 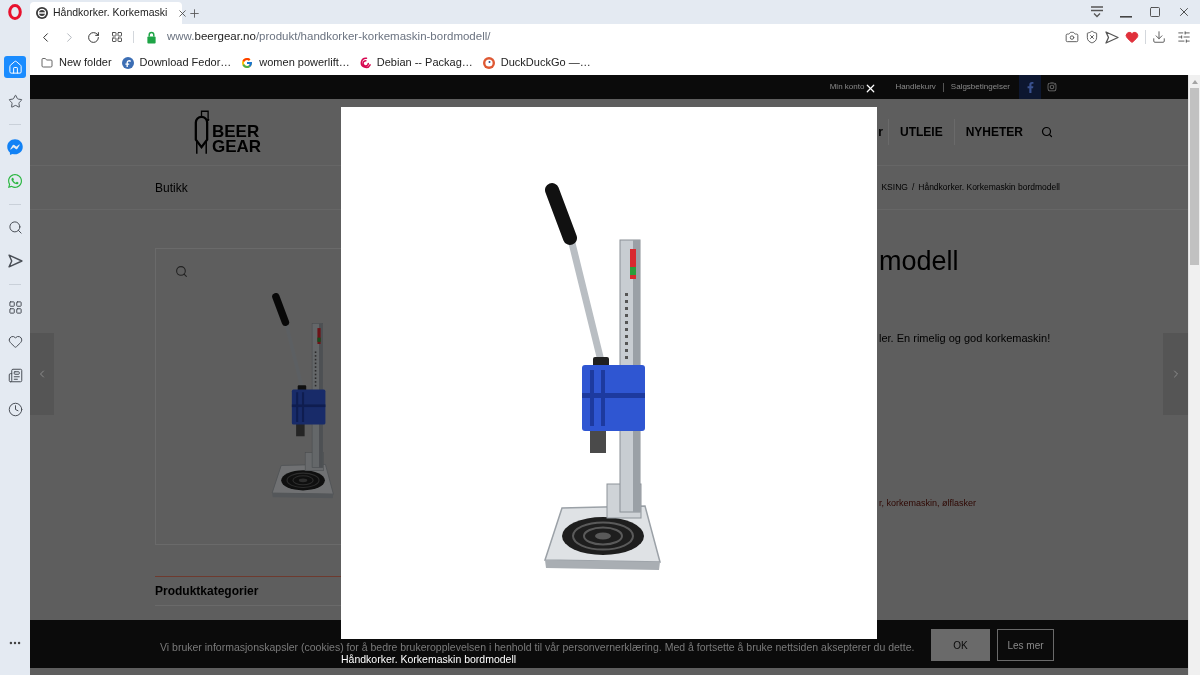 What do you see at coordinates (93, 37) in the screenshot?
I see `reload-icon` at bounding box center [93, 37].